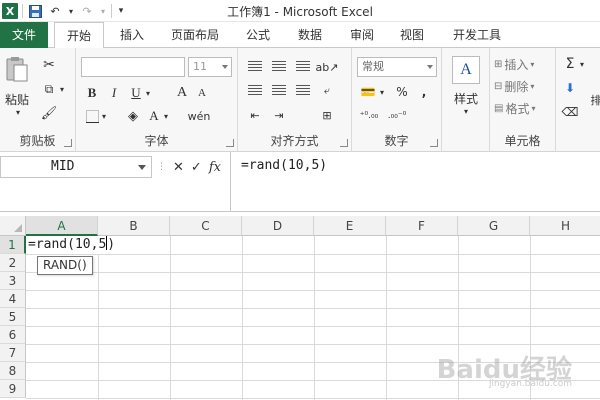 This screenshot has width=600, height=400. Describe the element at coordinates (62, 226) in the screenshot. I see `column-header-a: A` at that location.